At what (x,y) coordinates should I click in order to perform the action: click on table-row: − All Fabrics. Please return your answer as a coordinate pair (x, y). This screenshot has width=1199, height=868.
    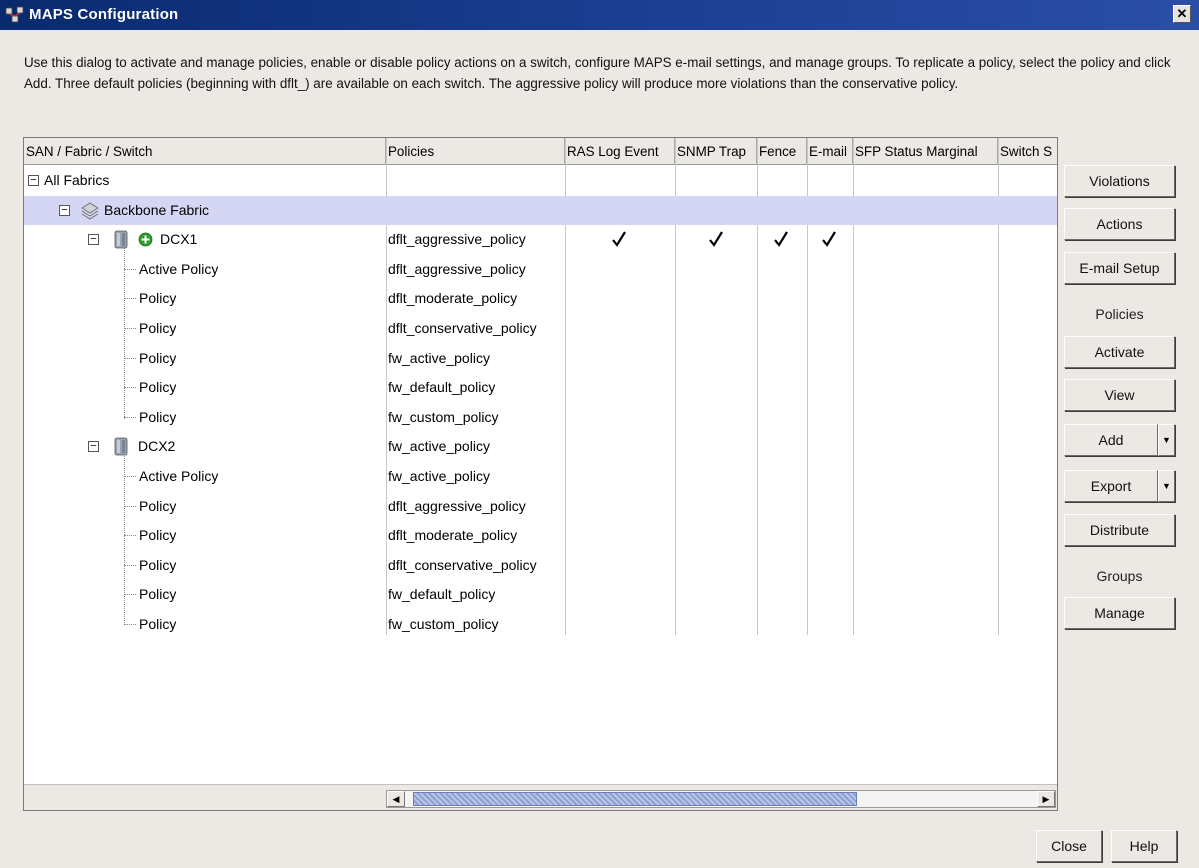
    Looking at the image, I should click on (540, 181).